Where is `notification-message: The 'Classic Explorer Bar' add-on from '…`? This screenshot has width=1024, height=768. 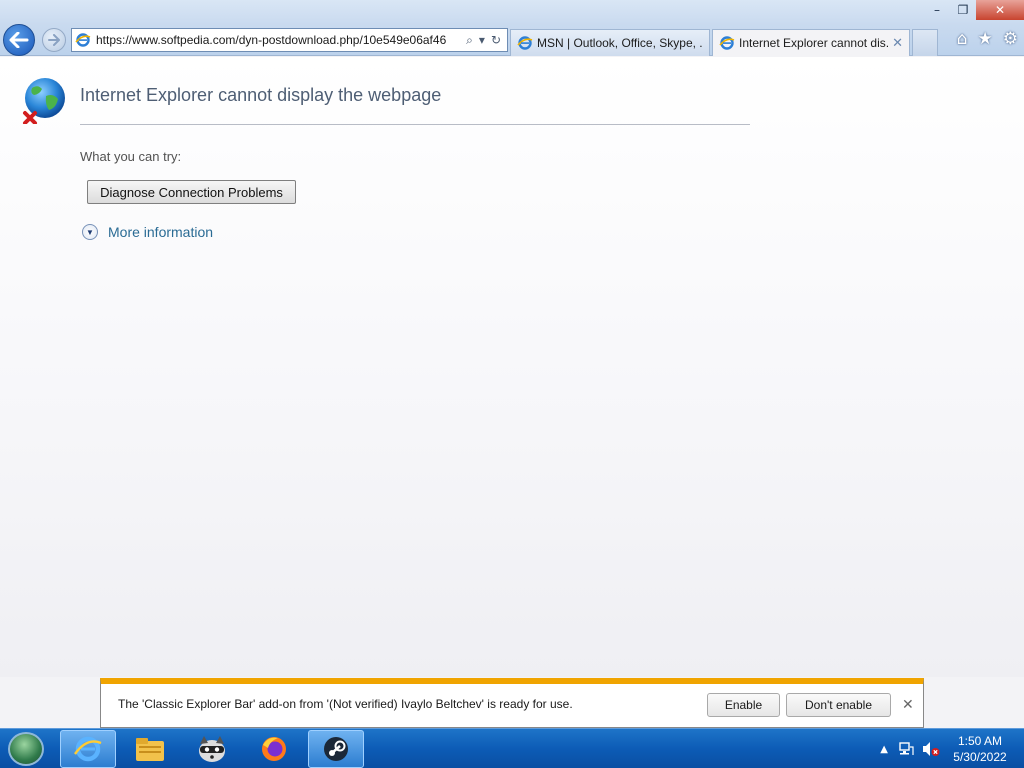 notification-message: The 'Classic Explorer Bar' add-on from '… is located at coordinates (345, 704).